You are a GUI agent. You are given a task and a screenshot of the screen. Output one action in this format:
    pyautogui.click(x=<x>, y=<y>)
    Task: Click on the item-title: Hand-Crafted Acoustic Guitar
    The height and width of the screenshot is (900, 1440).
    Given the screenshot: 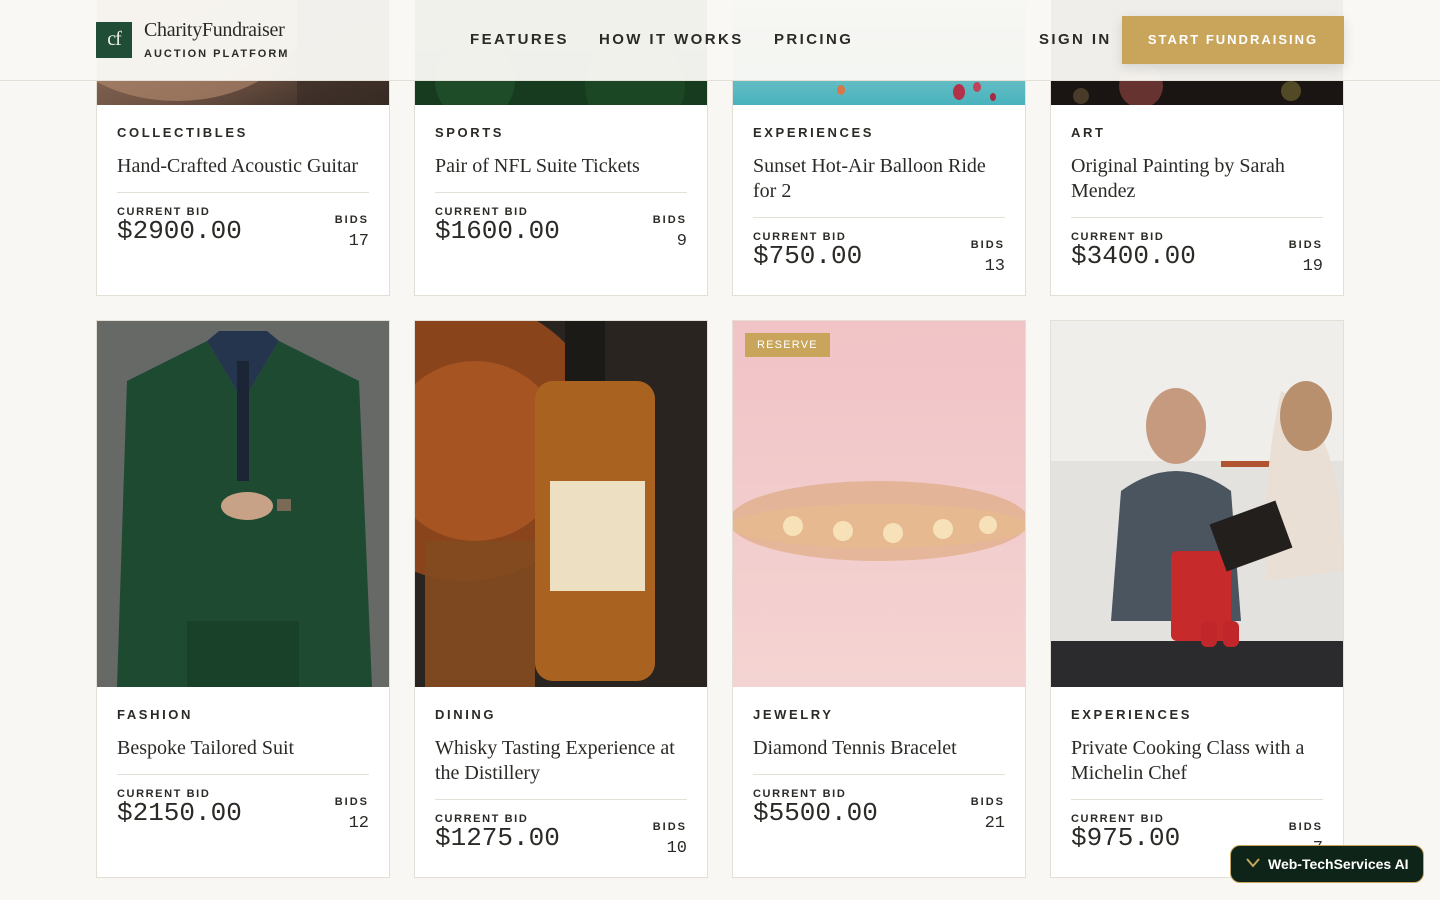 What is the action you would take?
    pyautogui.click(x=243, y=166)
    